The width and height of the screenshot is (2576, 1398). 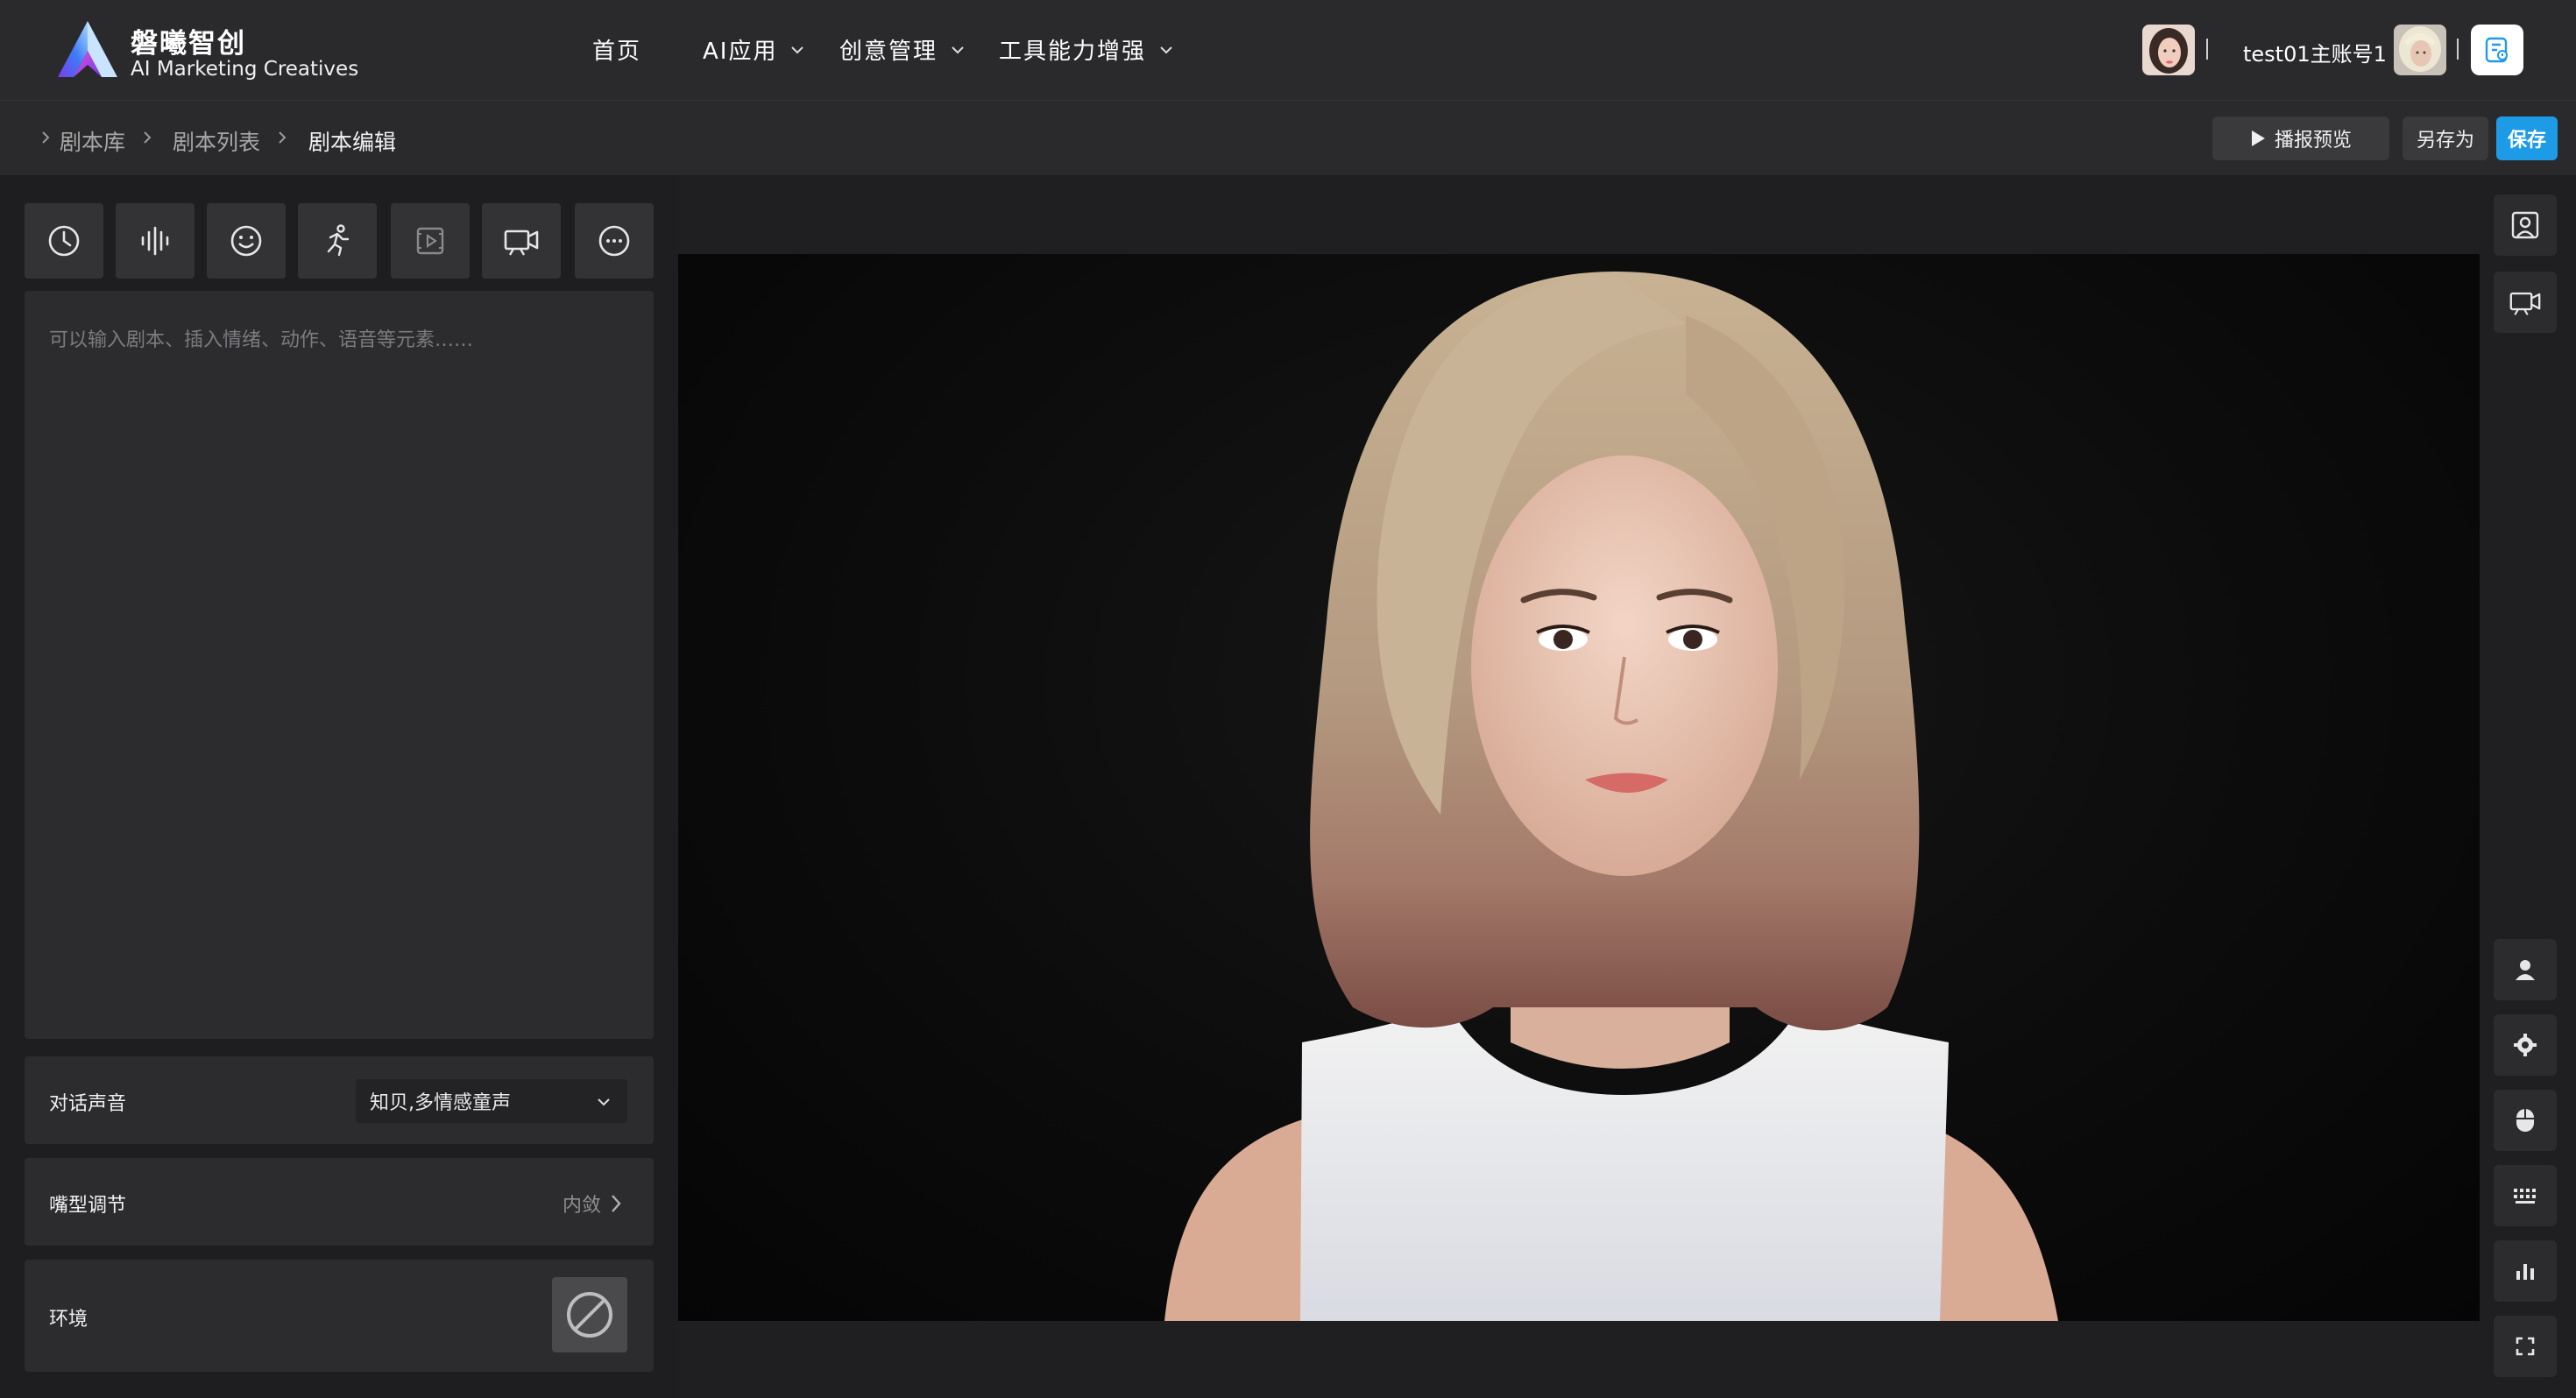 What do you see at coordinates (352, 142) in the screenshot?
I see `breadcrumb-script-edit: 剧本编辑` at bounding box center [352, 142].